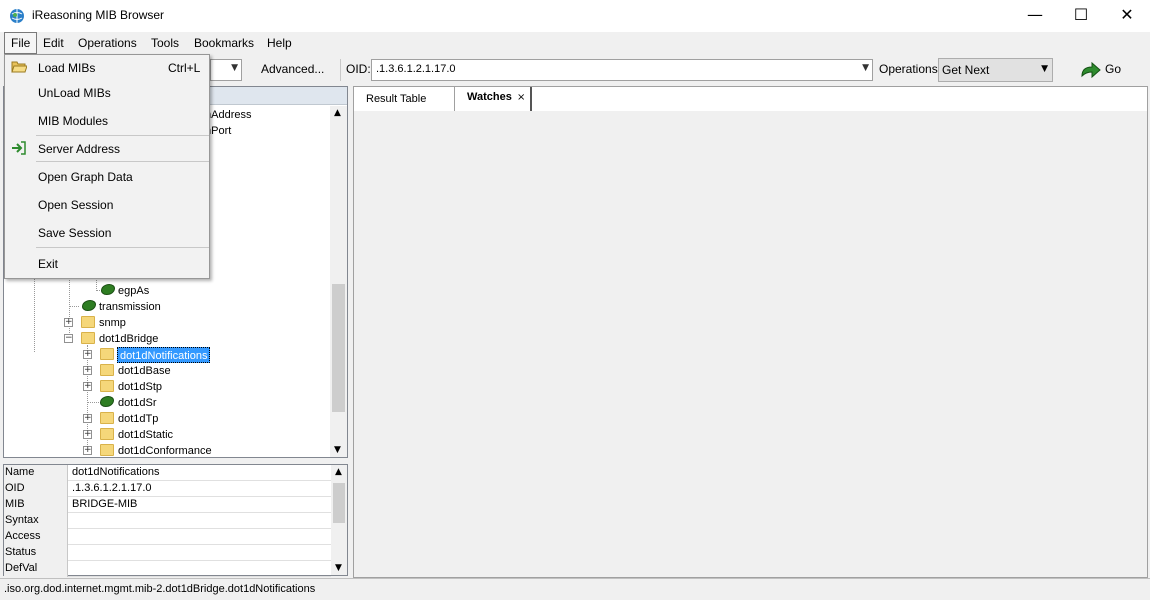  Describe the element at coordinates (145, 435) in the screenshot. I see `tree-node-dot1dstatic: dot1dStatic` at that location.